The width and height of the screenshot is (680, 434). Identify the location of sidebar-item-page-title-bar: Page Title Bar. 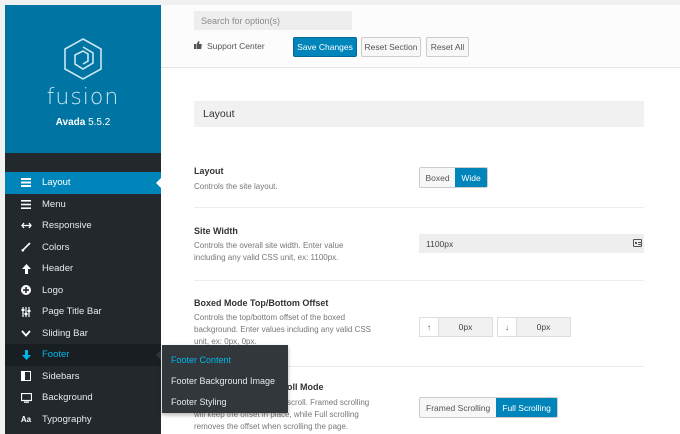
(83, 312).